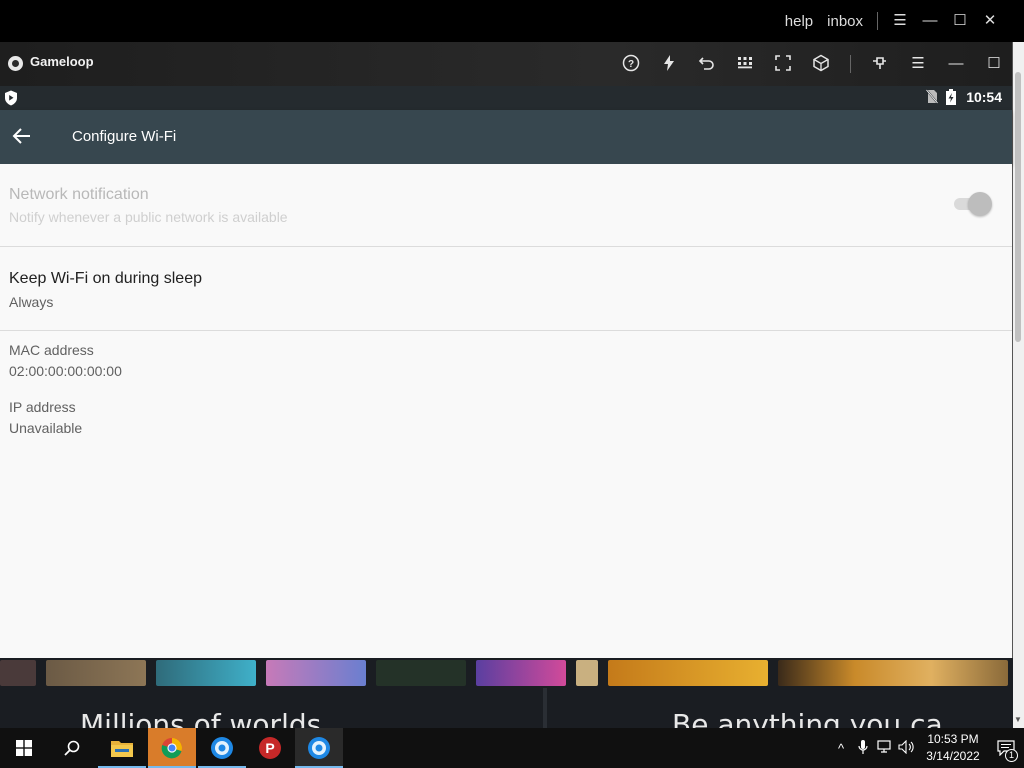 The height and width of the screenshot is (768, 1024). What do you see at coordinates (512, 21) in the screenshot?
I see `host-window-bar: help inbox ☰ — ☐ ✕` at bounding box center [512, 21].